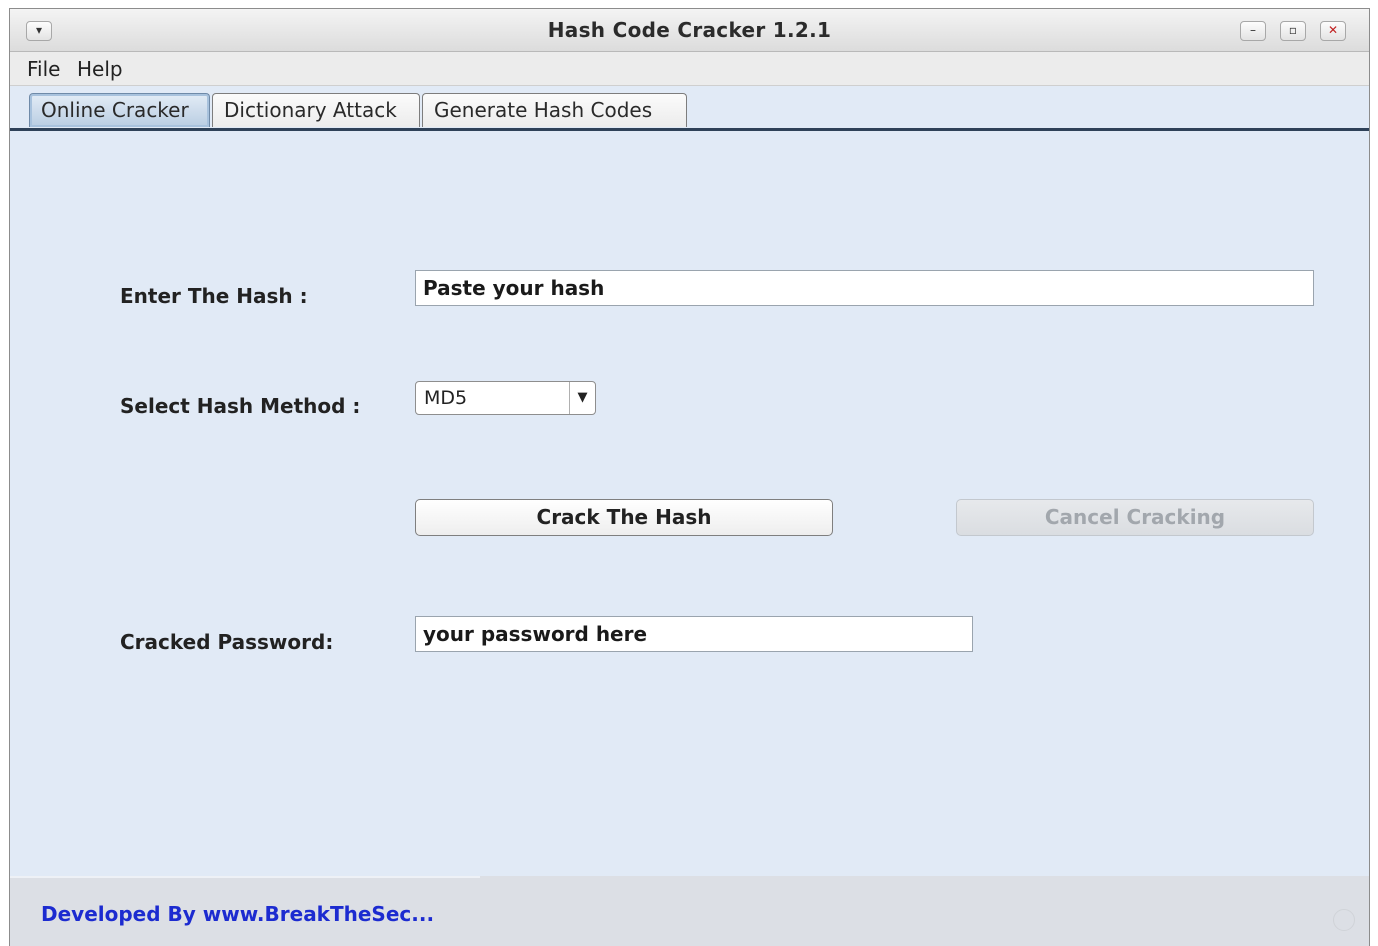 This screenshot has width=1378, height=946. What do you see at coordinates (245, 877) in the screenshot?
I see `status-bar-highlight` at bounding box center [245, 877].